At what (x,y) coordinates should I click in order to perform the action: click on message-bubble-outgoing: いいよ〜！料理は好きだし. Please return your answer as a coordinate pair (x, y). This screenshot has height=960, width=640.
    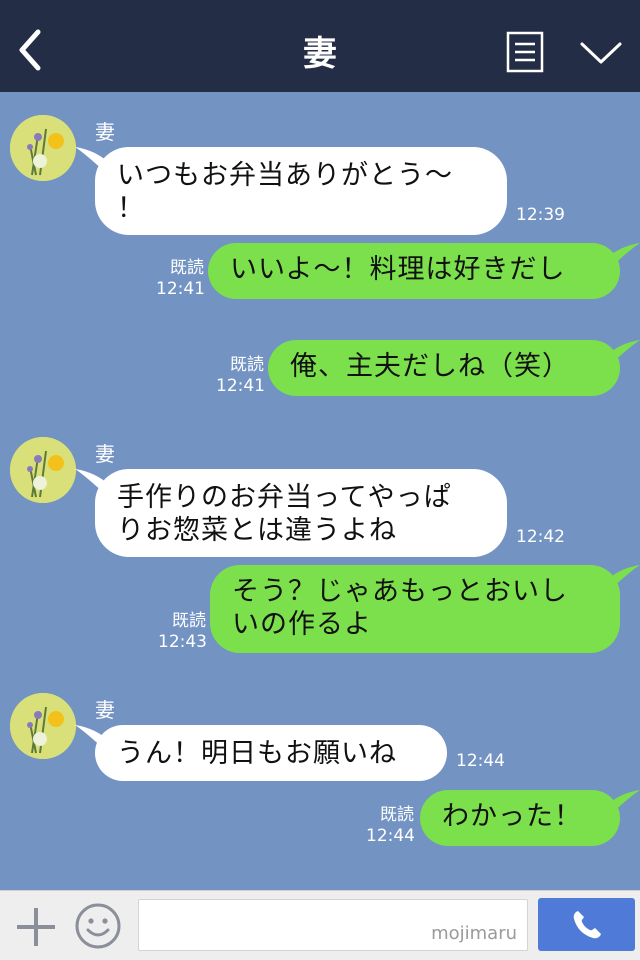
    Looking at the image, I should click on (424, 271).